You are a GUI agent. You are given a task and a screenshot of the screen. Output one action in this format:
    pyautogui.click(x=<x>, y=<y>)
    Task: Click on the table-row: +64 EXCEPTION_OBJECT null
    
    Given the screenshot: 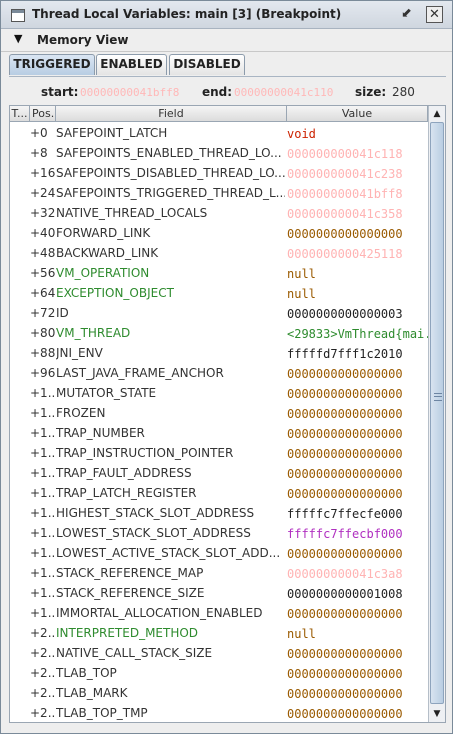 What is the action you would take?
    pyautogui.click(x=219, y=293)
    